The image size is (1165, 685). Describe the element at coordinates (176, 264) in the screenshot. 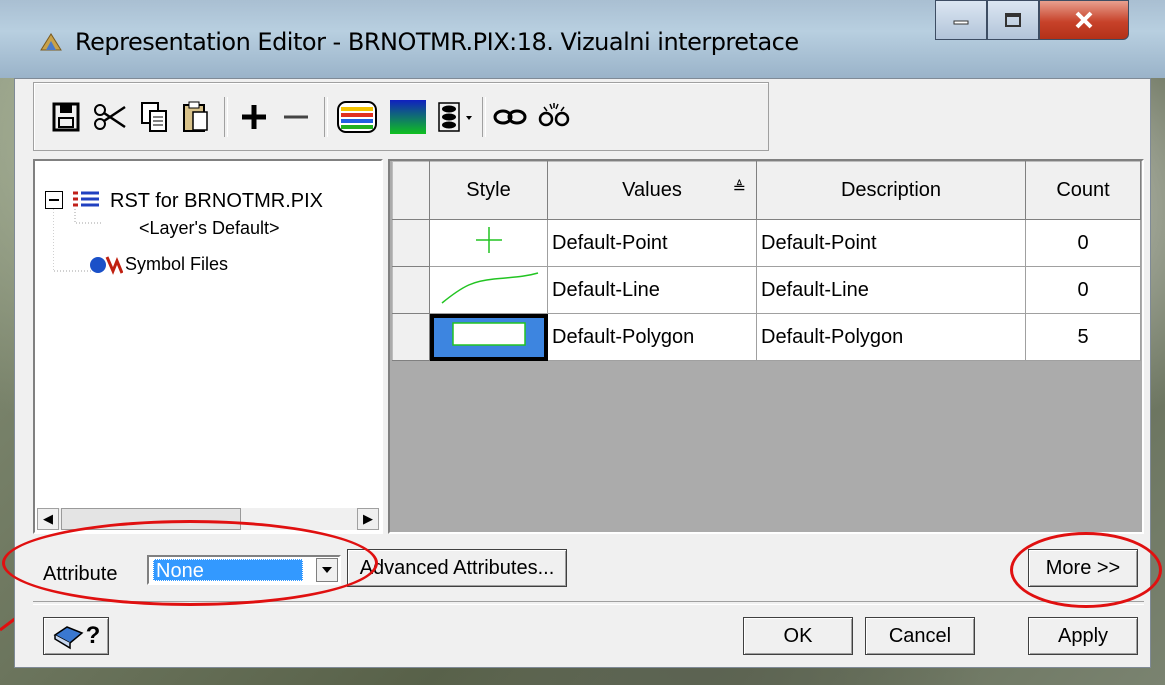

I see `tree-symbol-files: Symbol Files` at that location.